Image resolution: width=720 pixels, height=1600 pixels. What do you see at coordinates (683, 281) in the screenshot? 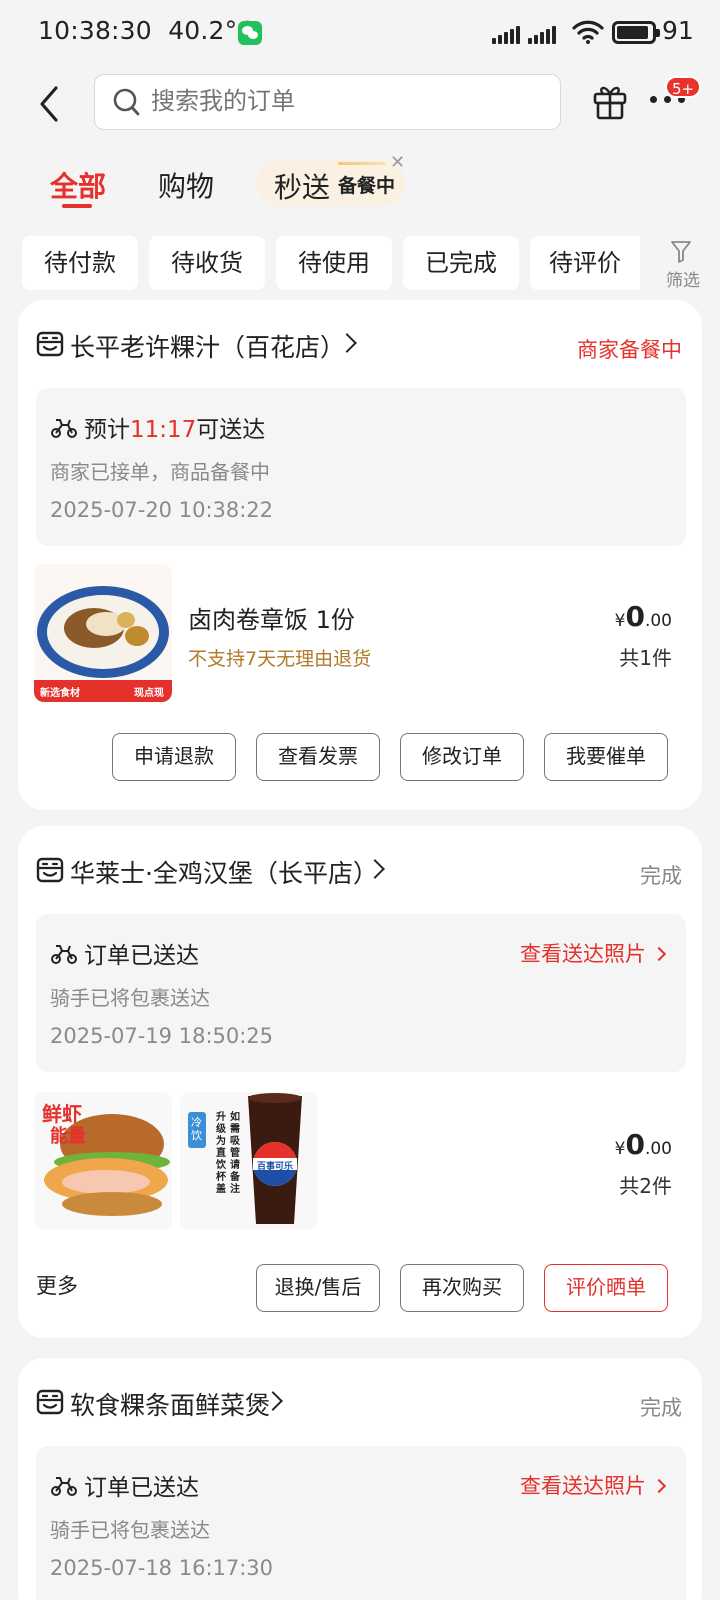
I see `filter-label: 筛选` at bounding box center [683, 281].